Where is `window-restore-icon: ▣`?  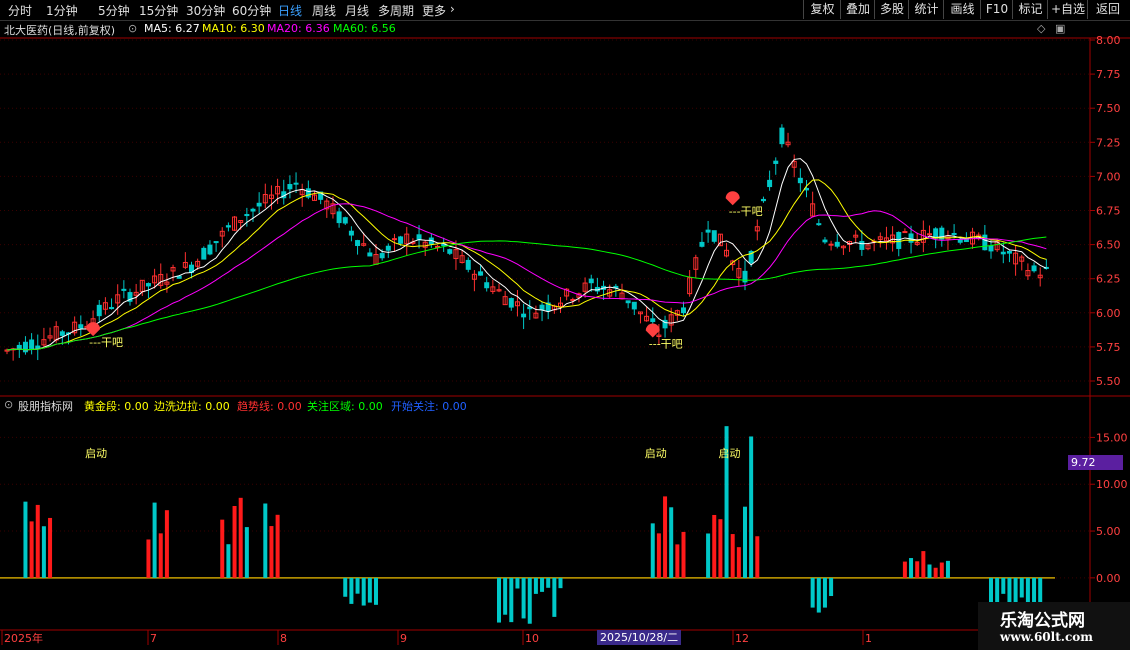
window-restore-icon: ▣ is located at coordinates (1060, 28).